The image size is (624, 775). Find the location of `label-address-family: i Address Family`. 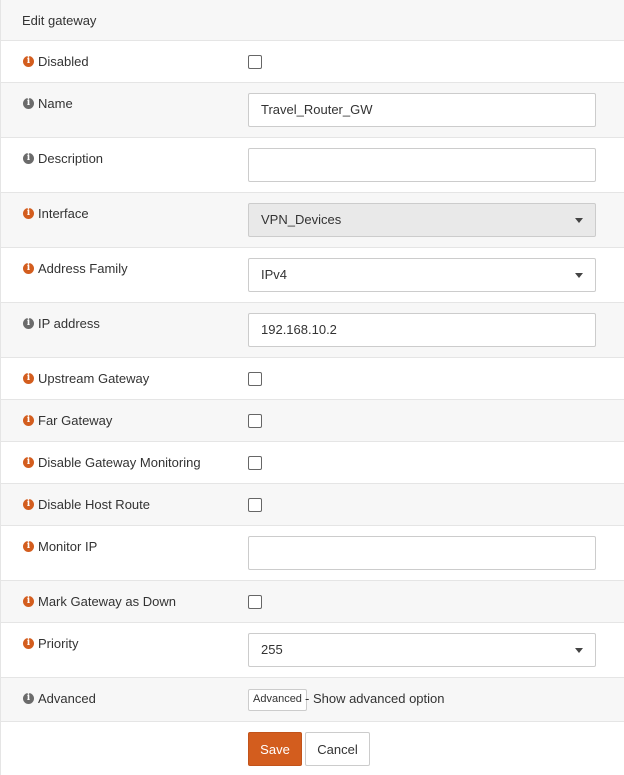

label-address-family: i Address Family is located at coordinates (75, 268).